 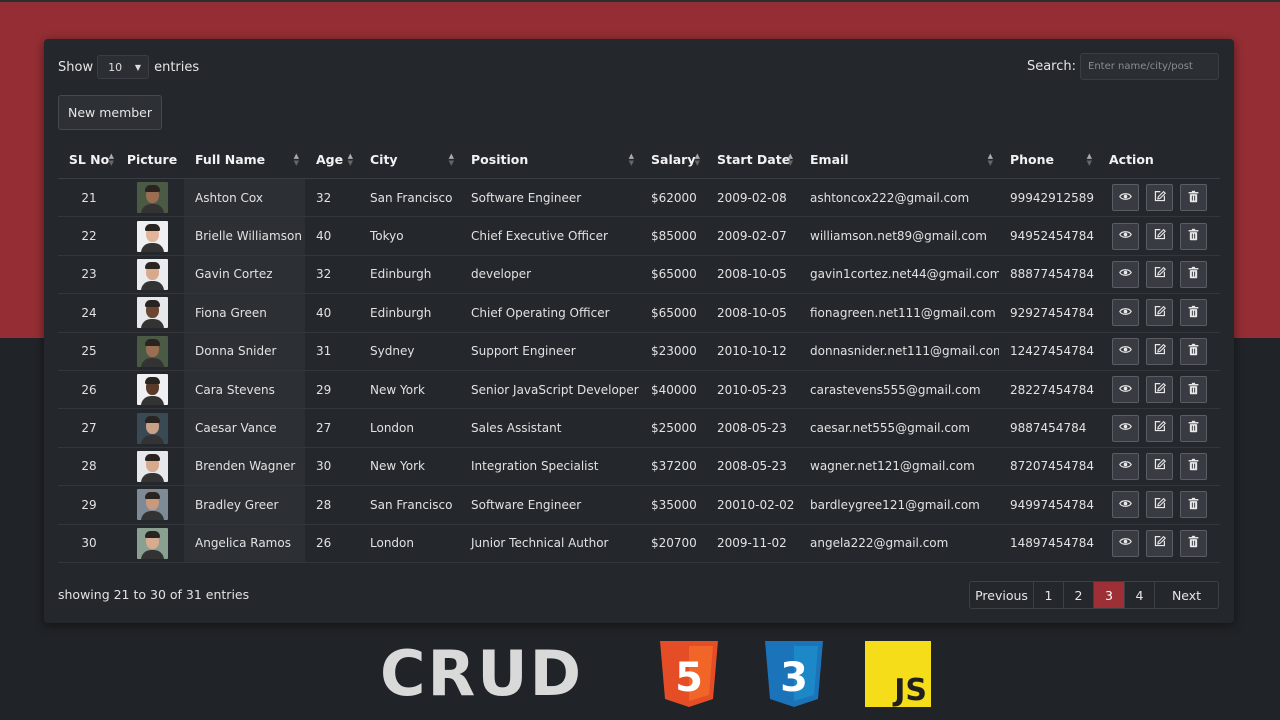 I want to click on search-control: Search: Enter name/city/post, so click(x=1123, y=66).